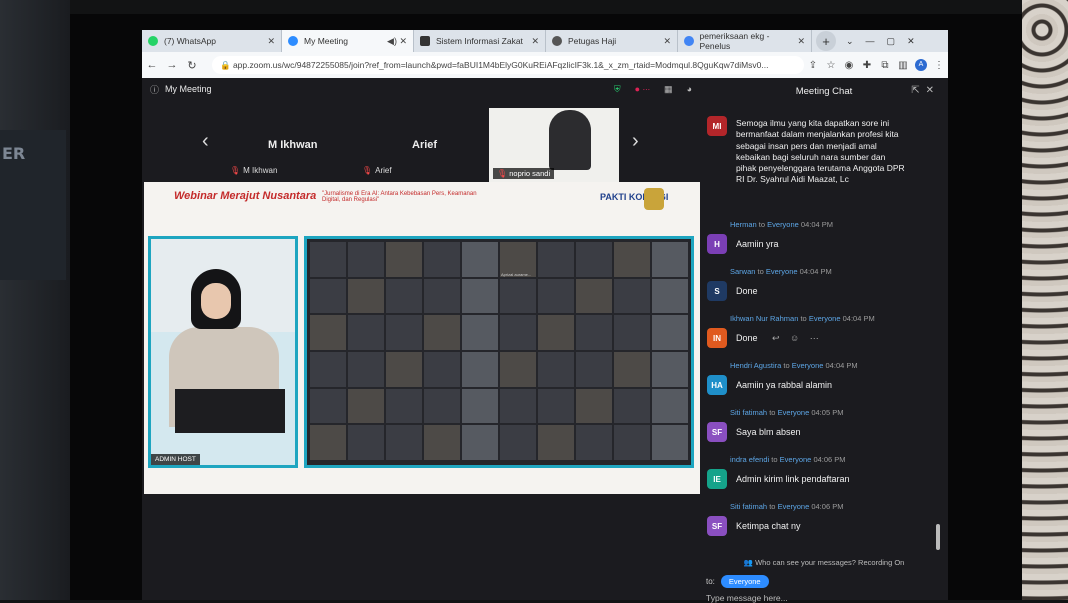  Describe the element at coordinates (480, 41) in the screenshot. I see `tab-sistem-informasi-zakat: Sistem Informasi Zakat ✕` at that location.